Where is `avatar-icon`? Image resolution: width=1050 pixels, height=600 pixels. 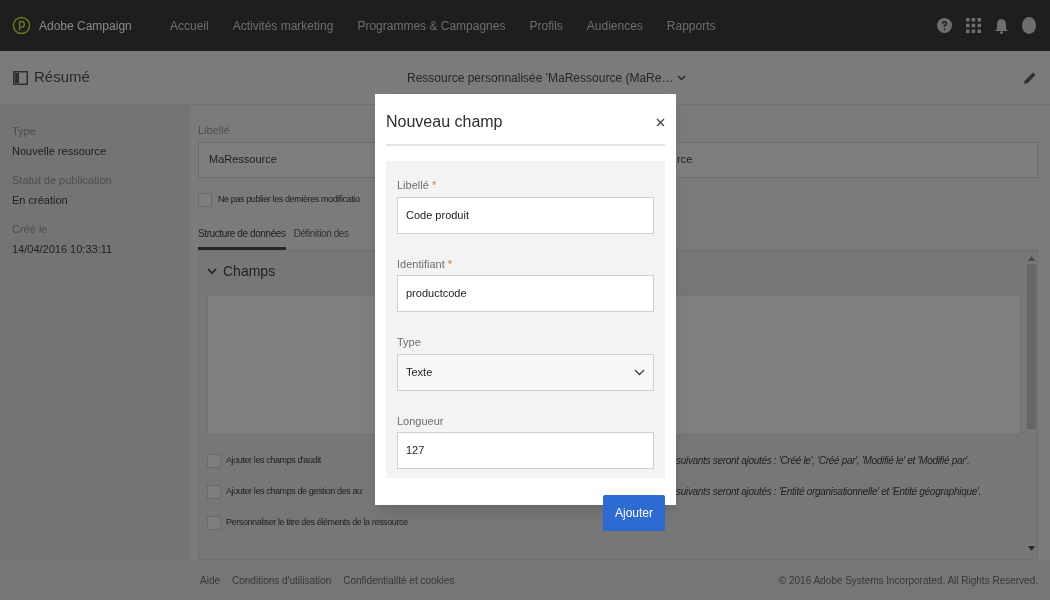 avatar-icon is located at coordinates (1029, 25).